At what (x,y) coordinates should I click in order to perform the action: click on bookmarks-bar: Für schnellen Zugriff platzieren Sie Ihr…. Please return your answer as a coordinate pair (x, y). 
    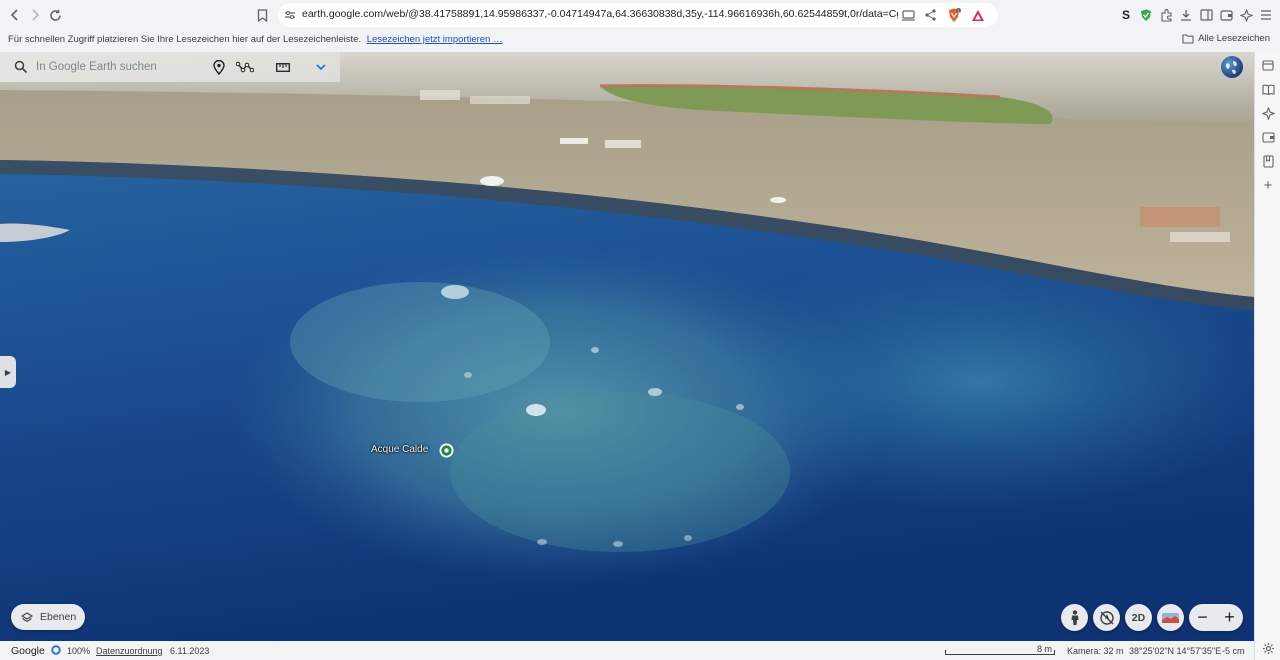
    Looking at the image, I should click on (640, 41).